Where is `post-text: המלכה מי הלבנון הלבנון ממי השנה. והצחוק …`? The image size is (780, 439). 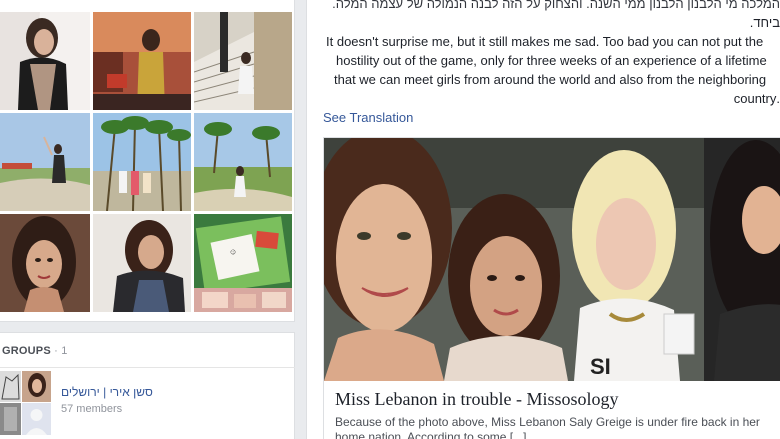 post-text: המלכה מי הלבנון הלבנון ממי השנה. והצחוק … is located at coordinates (550, 54).